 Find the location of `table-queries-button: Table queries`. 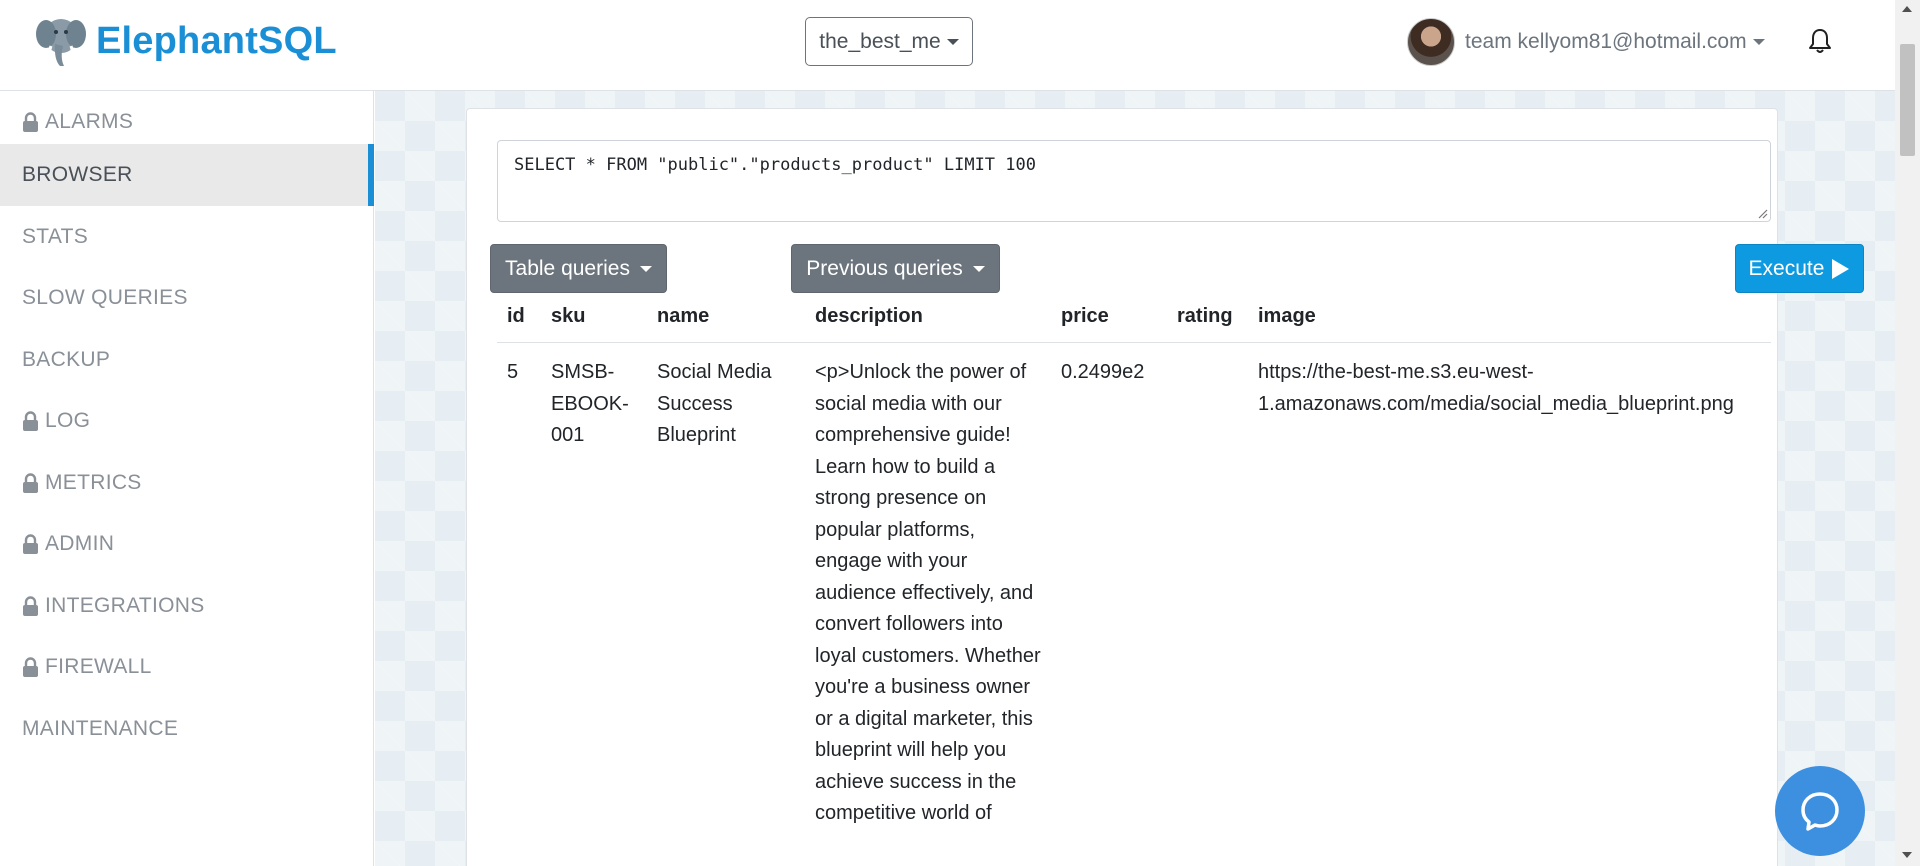

table-queries-button: Table queries is located at coordinates (578, 268).